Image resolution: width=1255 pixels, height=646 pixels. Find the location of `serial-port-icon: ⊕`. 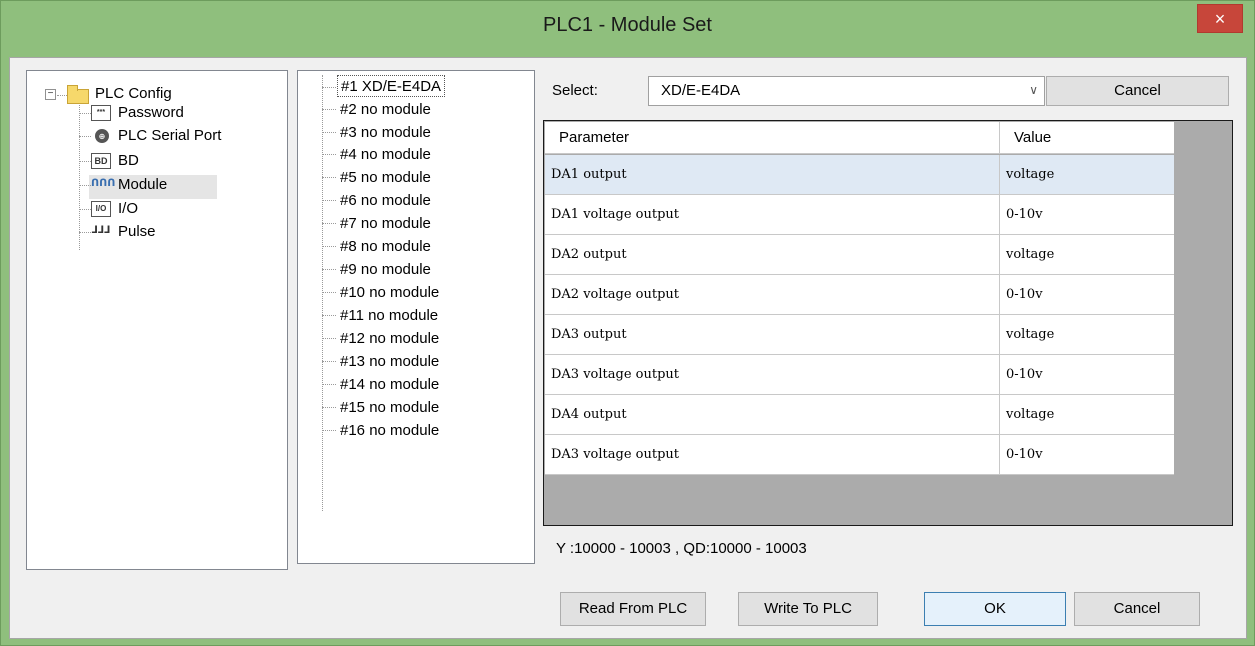

serial-port-icon: ⊕ is located at coordinates (102, 136).